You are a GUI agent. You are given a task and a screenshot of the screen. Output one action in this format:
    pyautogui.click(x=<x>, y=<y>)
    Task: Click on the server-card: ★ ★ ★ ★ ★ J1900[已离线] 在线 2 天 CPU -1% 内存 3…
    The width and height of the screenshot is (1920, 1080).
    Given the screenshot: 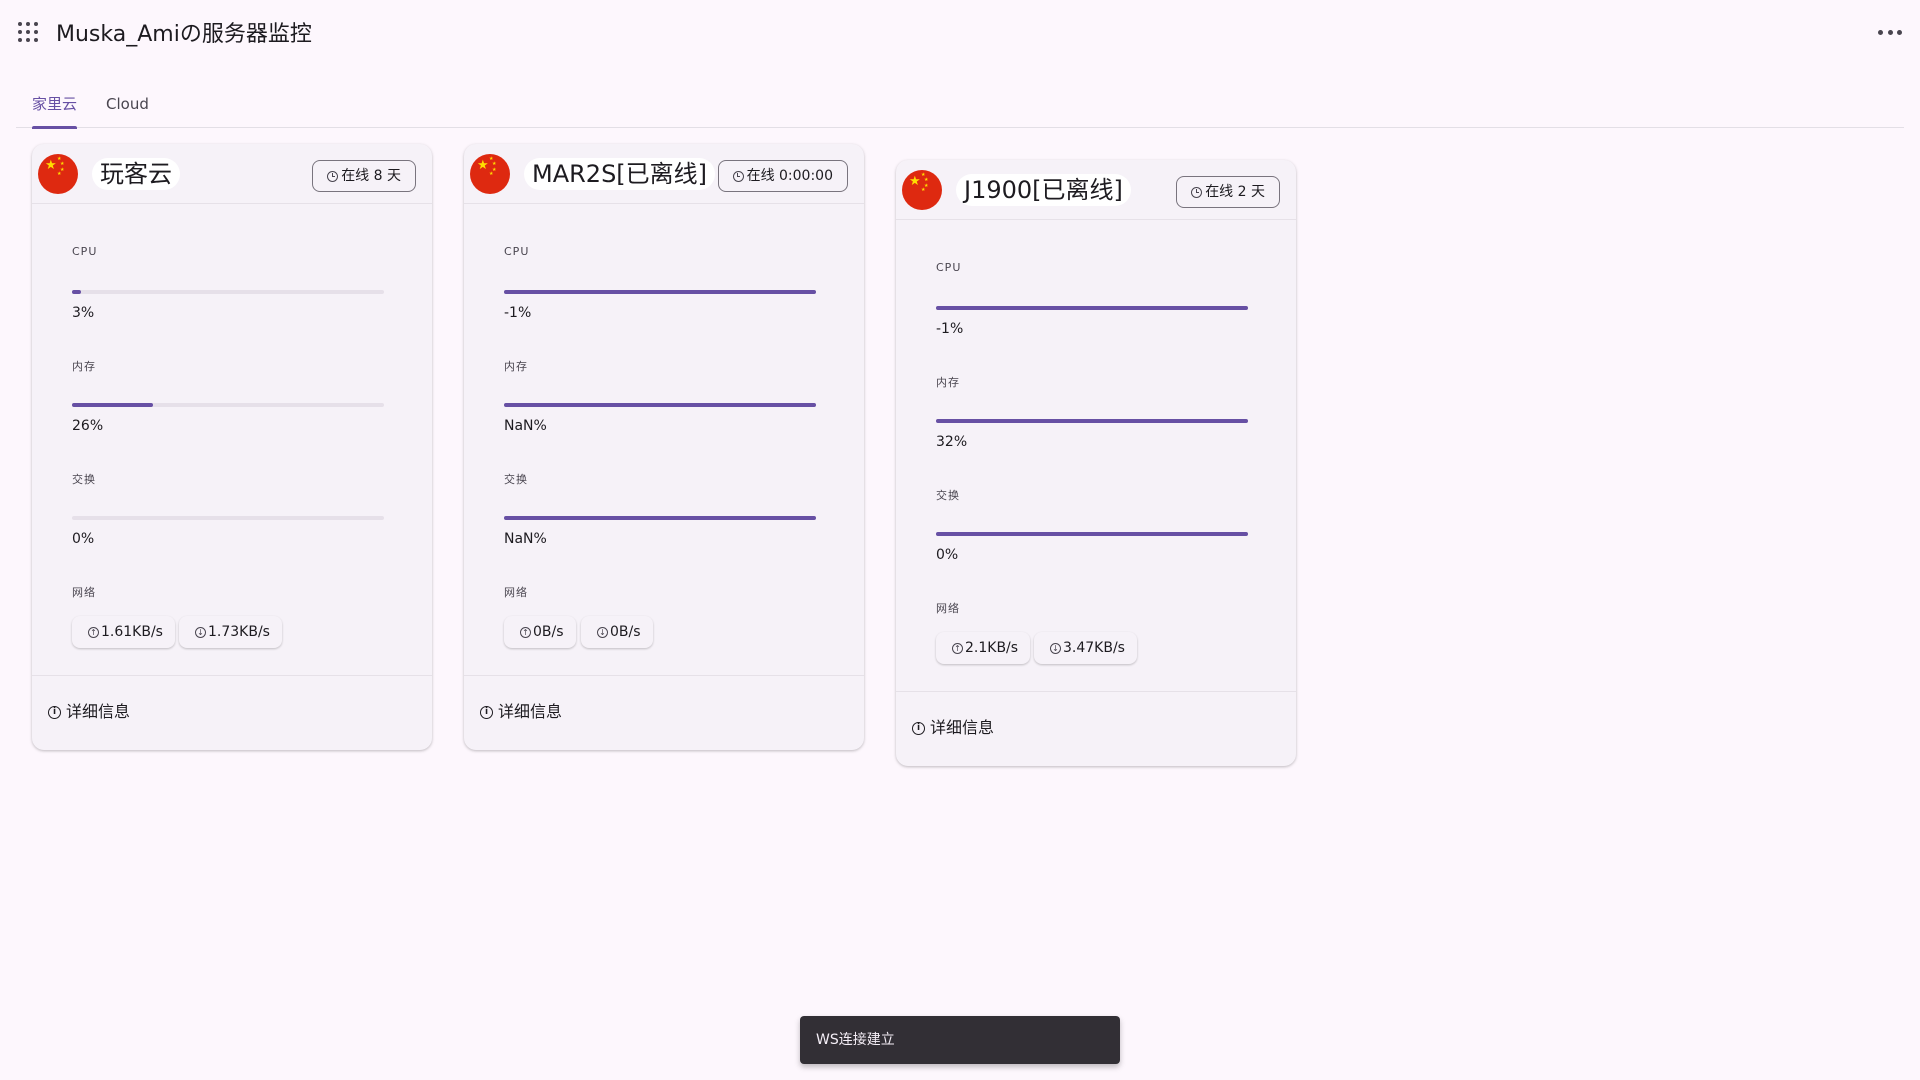 What is the action you would take?
    pyautogui.click(x=1096, y=463)
    